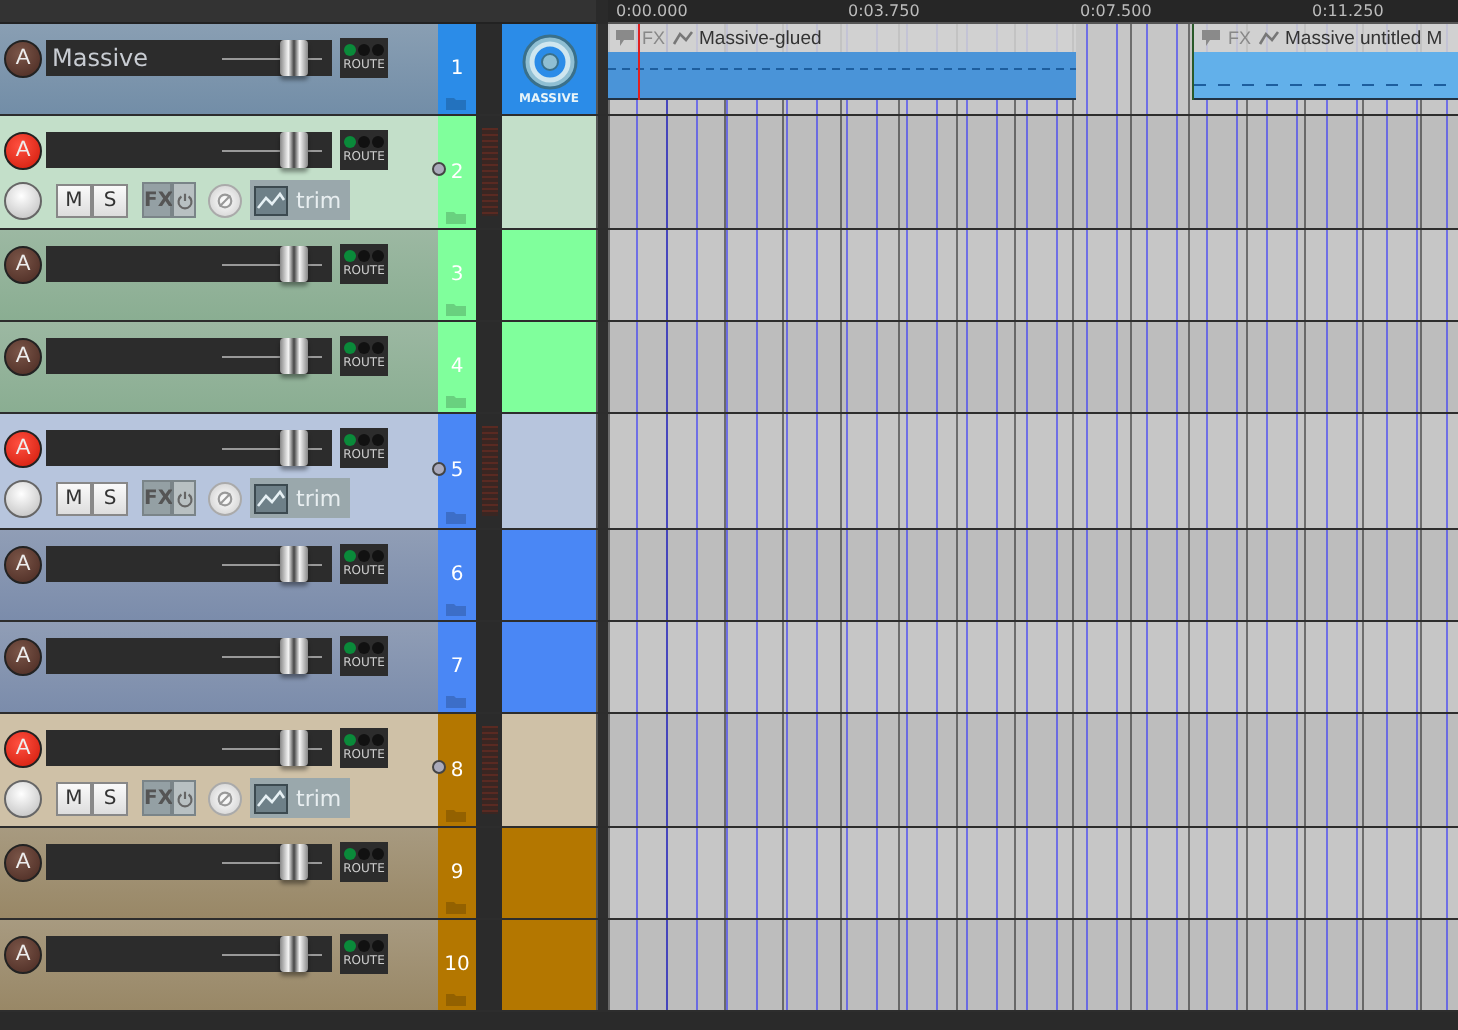  Describe the element at coordinates (1033, 12) in the screenshot. I see `timeline-ruler: 0:00.000 0:03.750 0:07.500 0:11.250` at that location.